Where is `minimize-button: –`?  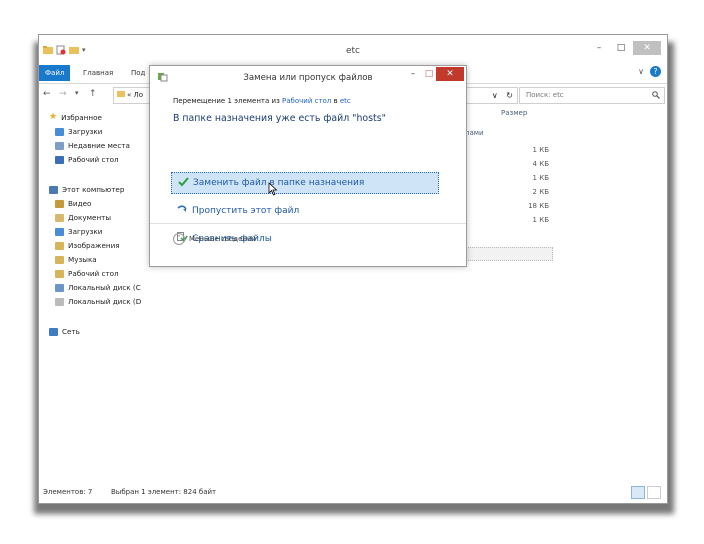 minimize-button: – is located at coordinates (599, 48).